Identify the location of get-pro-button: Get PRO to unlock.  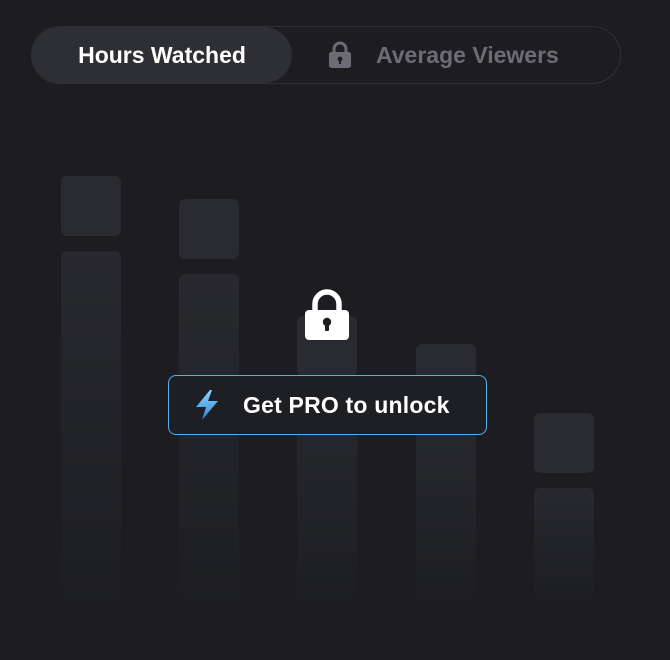
(327, 405).